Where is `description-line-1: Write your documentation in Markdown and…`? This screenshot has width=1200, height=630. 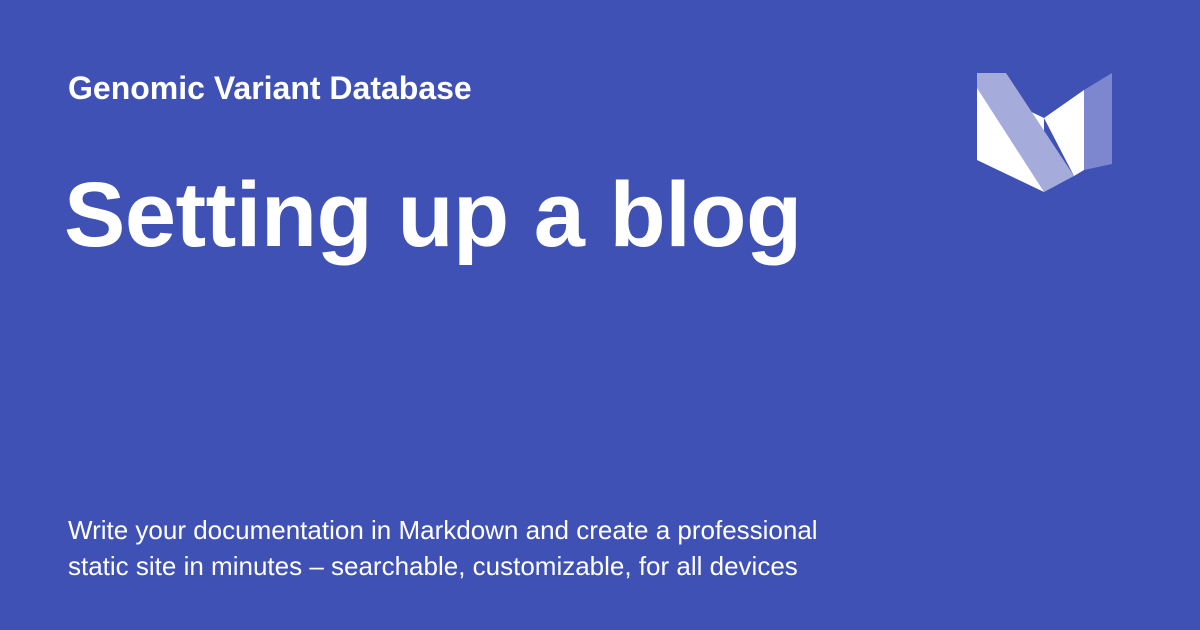
description-line-1: Write your documentation in Markdown and… is located at coordinates (443, 530).